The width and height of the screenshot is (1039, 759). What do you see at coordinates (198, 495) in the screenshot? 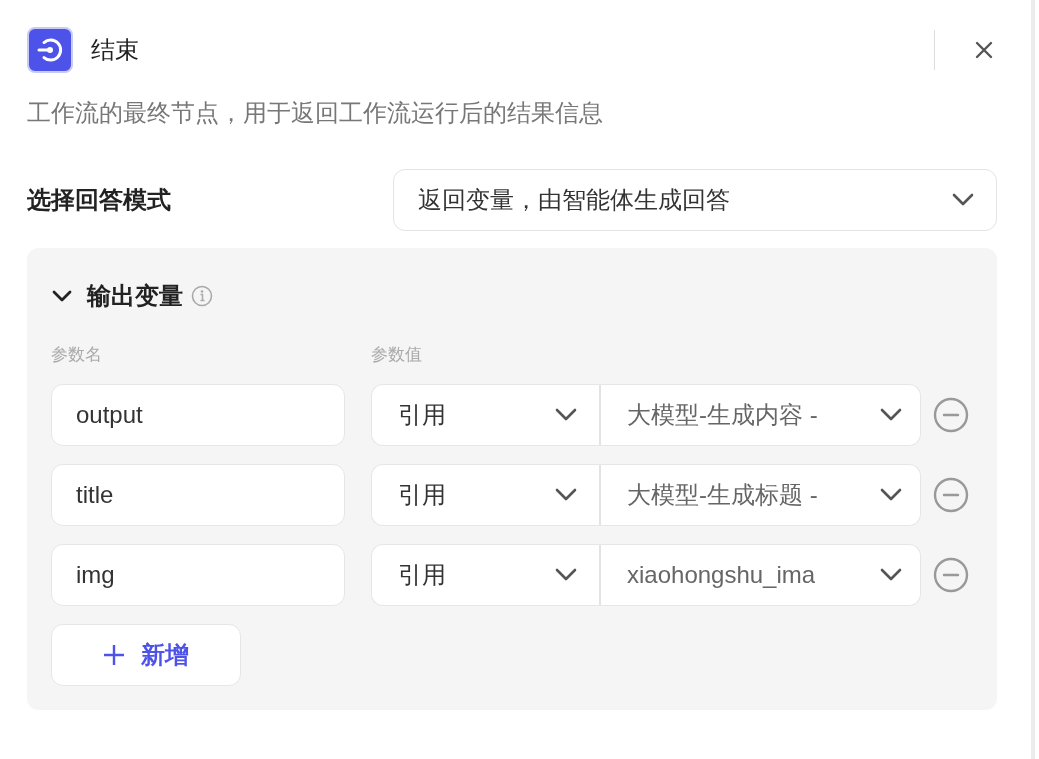
I see `name-input: title` at bounding box center [198, 495].